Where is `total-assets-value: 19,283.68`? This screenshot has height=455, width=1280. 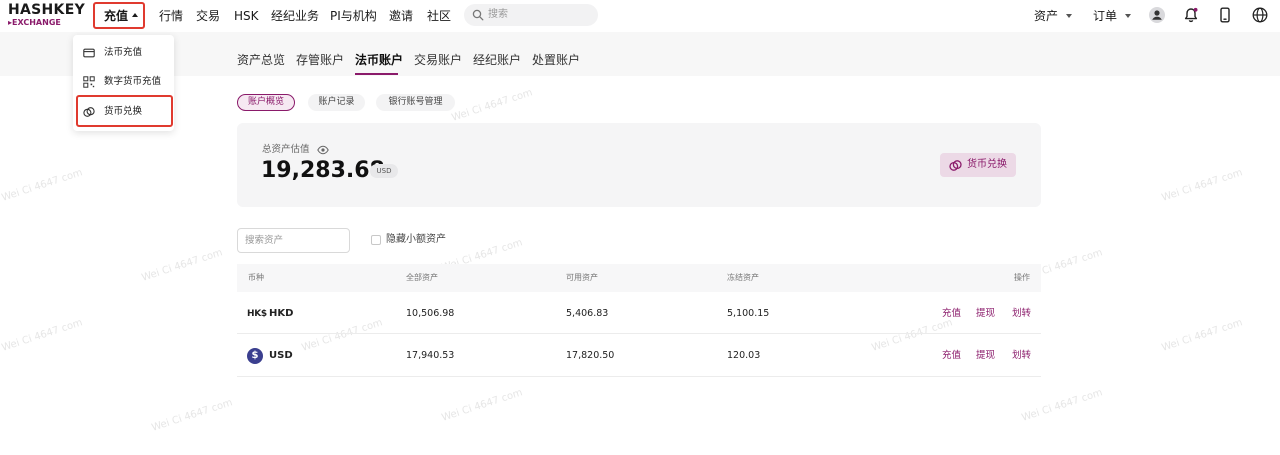
total-assets-value: 19,283.68 is located at coordinates (323, 170).